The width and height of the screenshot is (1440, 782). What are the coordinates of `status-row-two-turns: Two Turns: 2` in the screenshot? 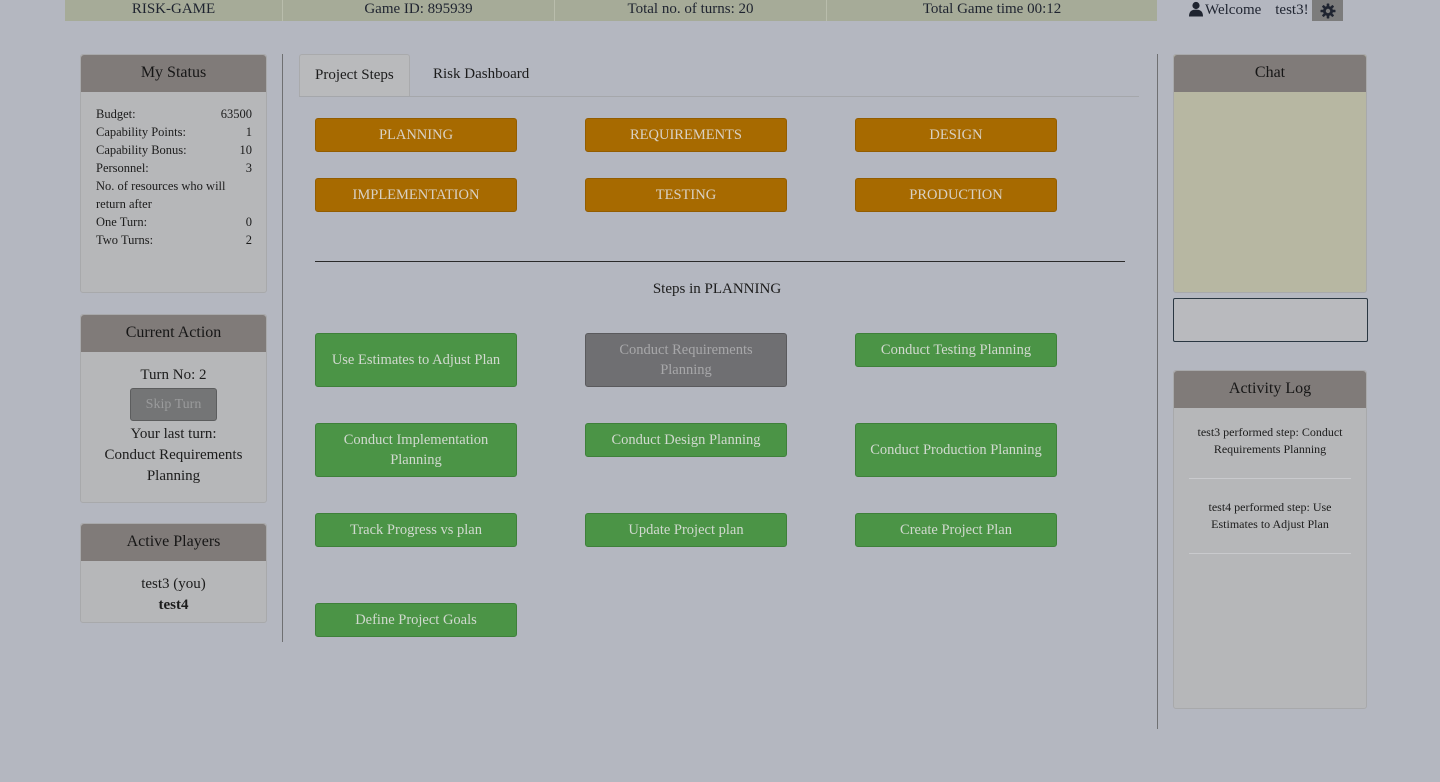 It's located at (174, 240).